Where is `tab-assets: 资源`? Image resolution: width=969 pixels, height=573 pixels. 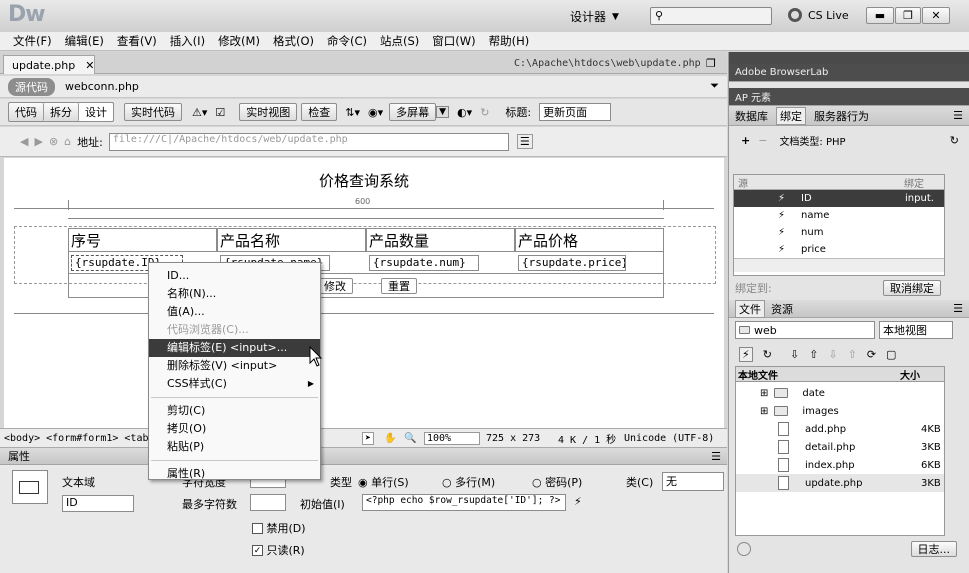 tab-assets: 资源 is located at coordinates (782, 309).